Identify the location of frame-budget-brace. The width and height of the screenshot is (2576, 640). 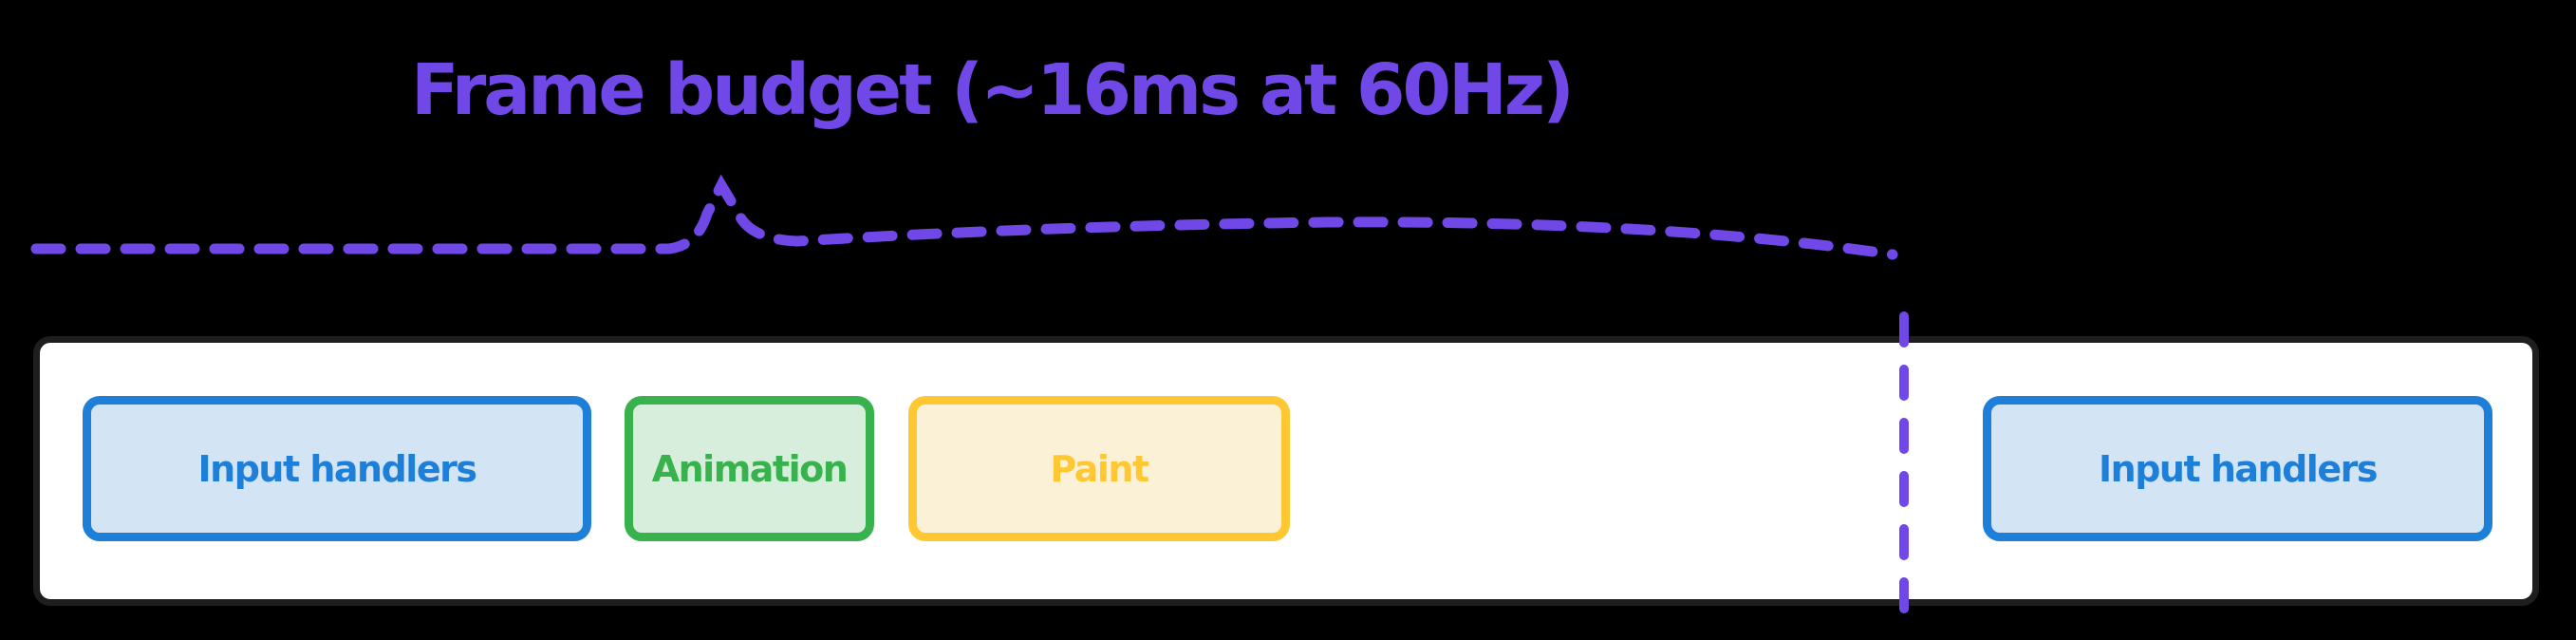
(964, 217).